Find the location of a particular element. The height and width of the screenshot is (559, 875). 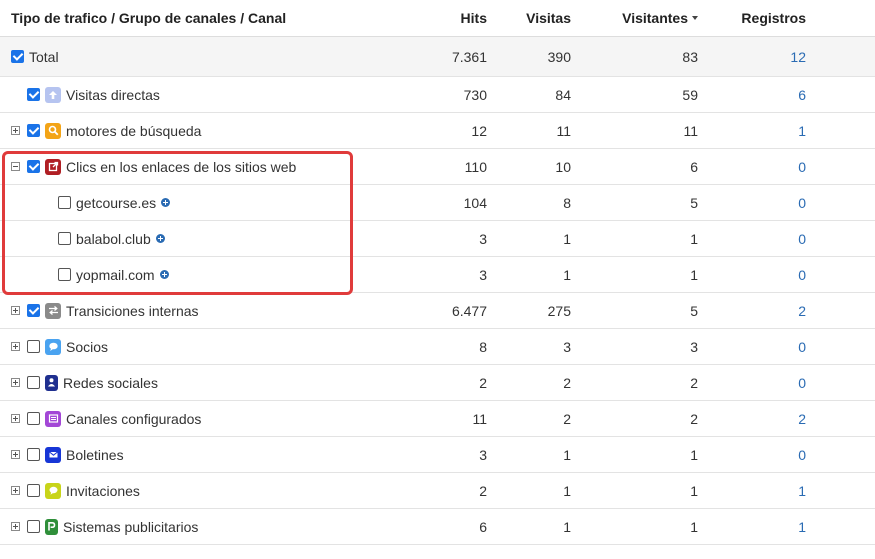

checkbox-balabol is located at coordinates (64, 238).